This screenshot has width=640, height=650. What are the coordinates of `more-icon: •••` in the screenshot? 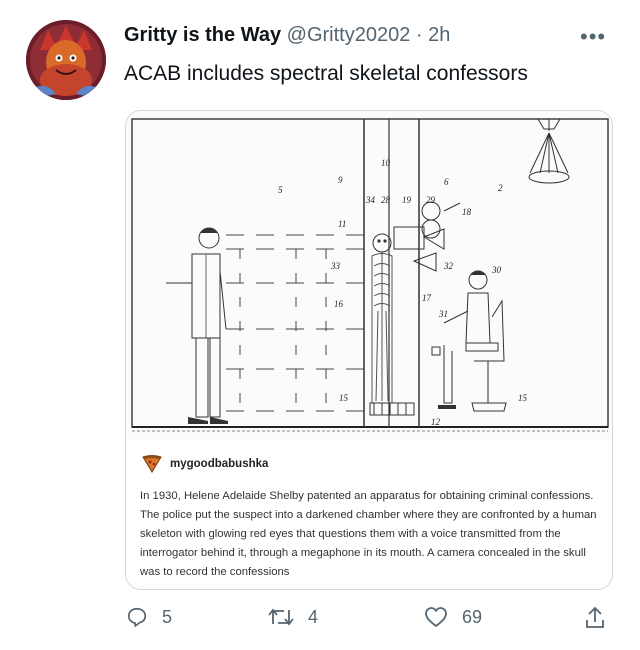 It's located at (593, 37).